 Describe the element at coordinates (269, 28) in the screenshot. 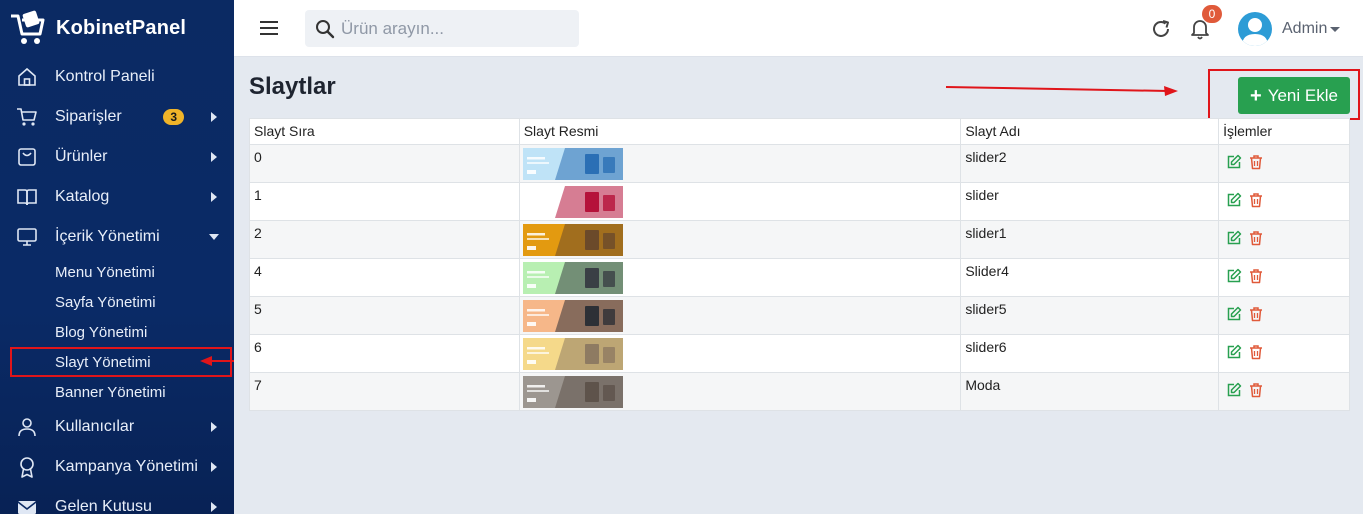

I see `hamburger-menu-icon` at that location.